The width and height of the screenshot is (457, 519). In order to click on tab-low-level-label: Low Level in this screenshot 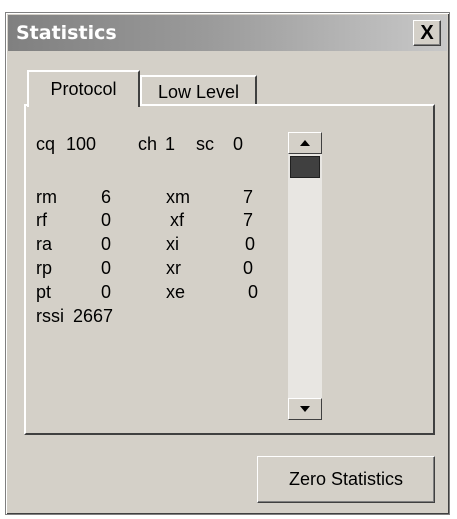, I will do `click(198, 91)`.